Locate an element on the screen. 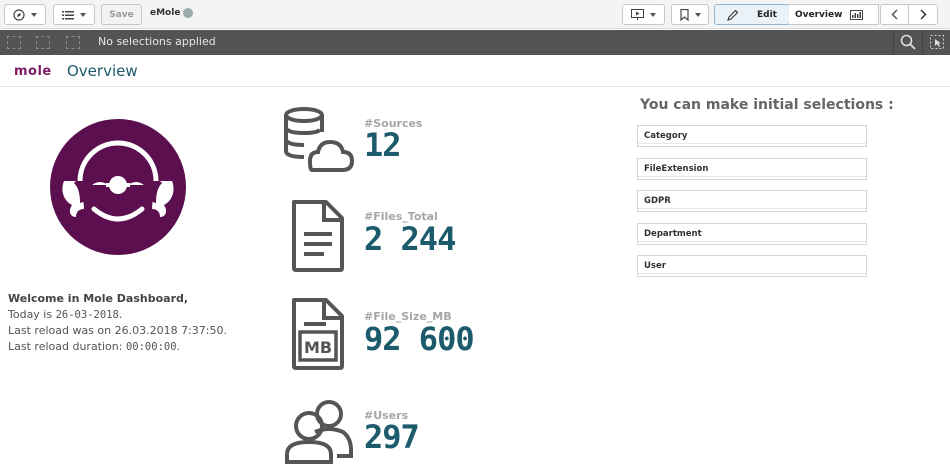  previous-sheet-button is located at coordinates (894, 14).